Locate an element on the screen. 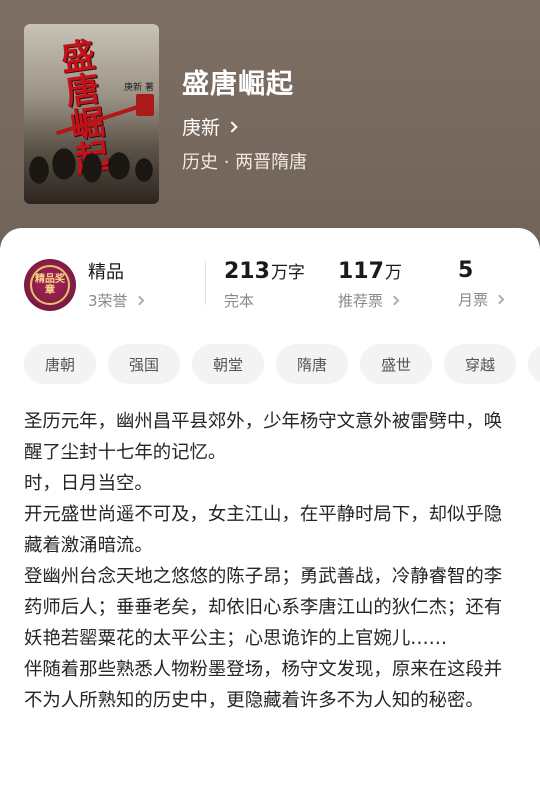 The width and height of the screenshot is (540, 798). word-count-stat: 213 万字 完本 is located at coordinates (264, 284).